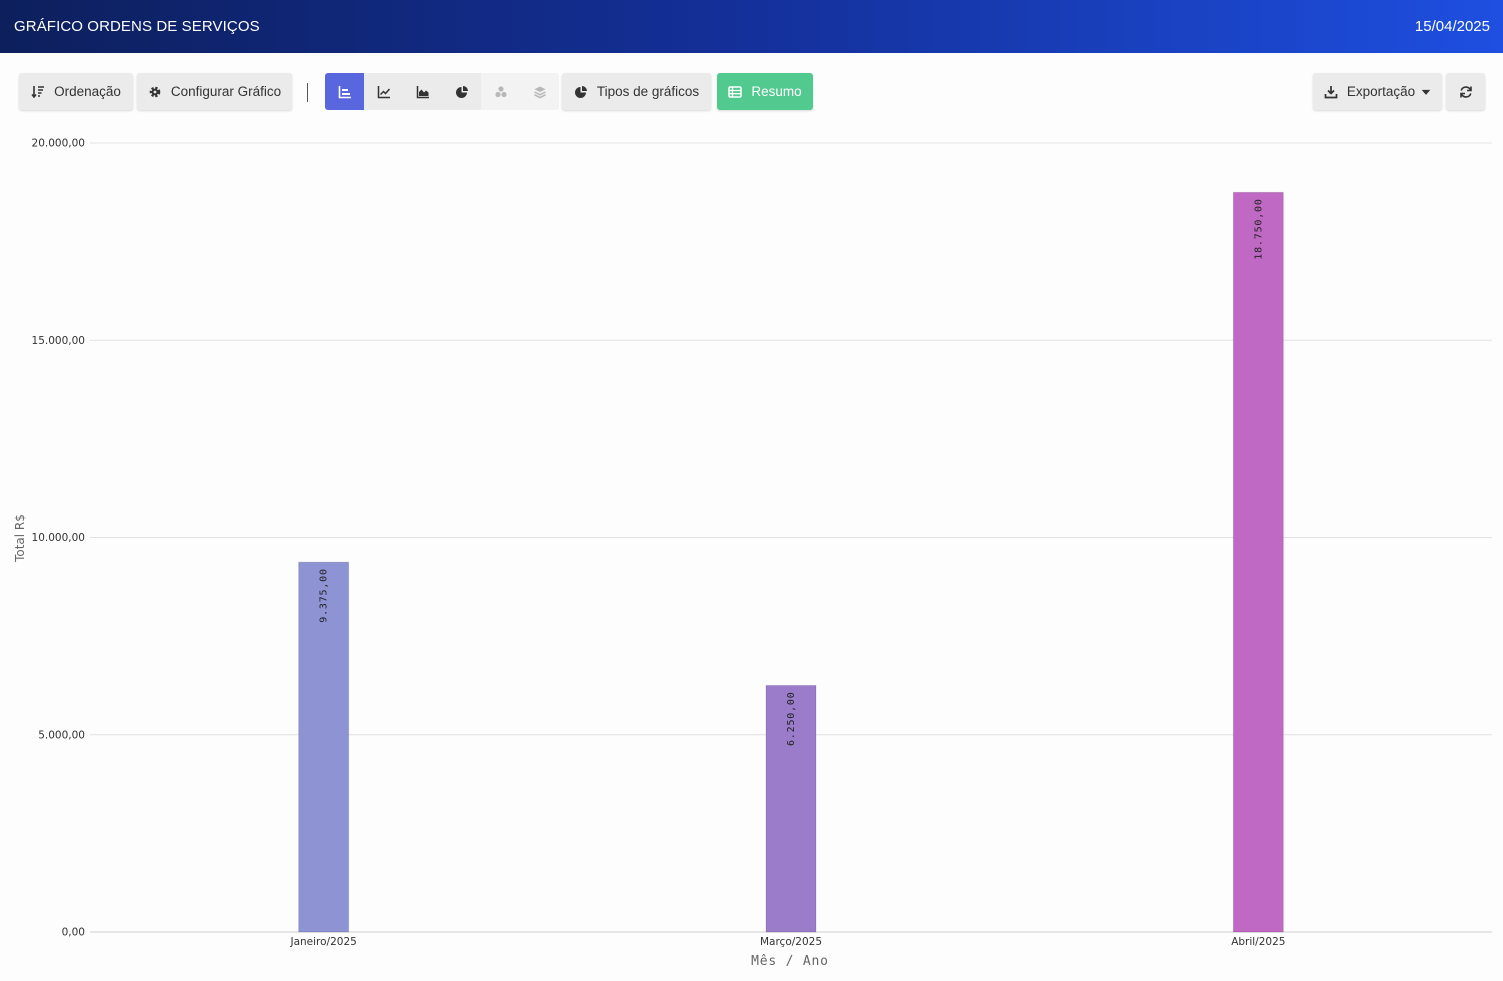 This screenshot has width=1503, height=981. What do you see at coordinates (322, 942) in the screenshot?
I see `x-tick-label: Janeiro/2025` at bounding box center [322, 942].